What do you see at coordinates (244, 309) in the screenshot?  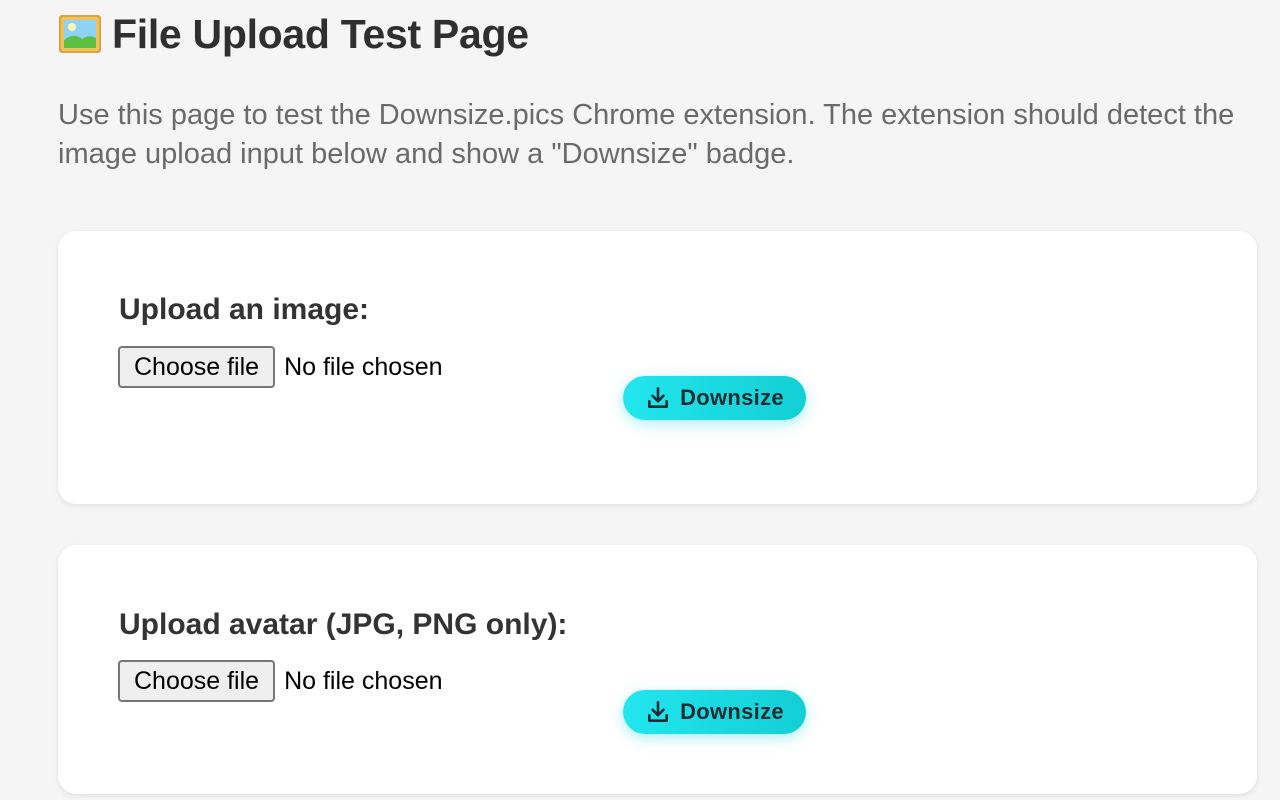 I see `upload-image-label: Upload an image:` at bounding box center [244, 309].